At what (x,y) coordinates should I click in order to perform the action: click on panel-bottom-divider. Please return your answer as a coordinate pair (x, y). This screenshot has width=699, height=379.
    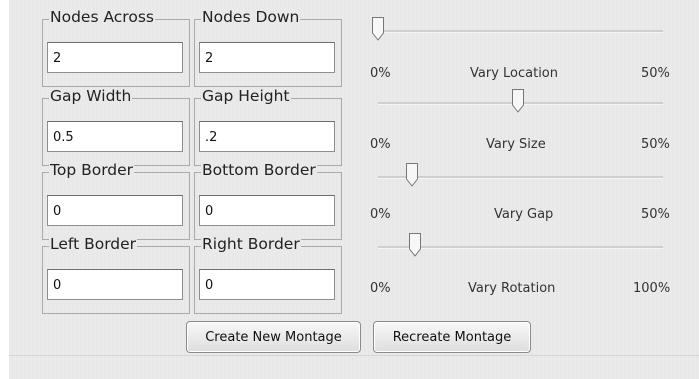
    Looking at the image, I should click on (354, 355).